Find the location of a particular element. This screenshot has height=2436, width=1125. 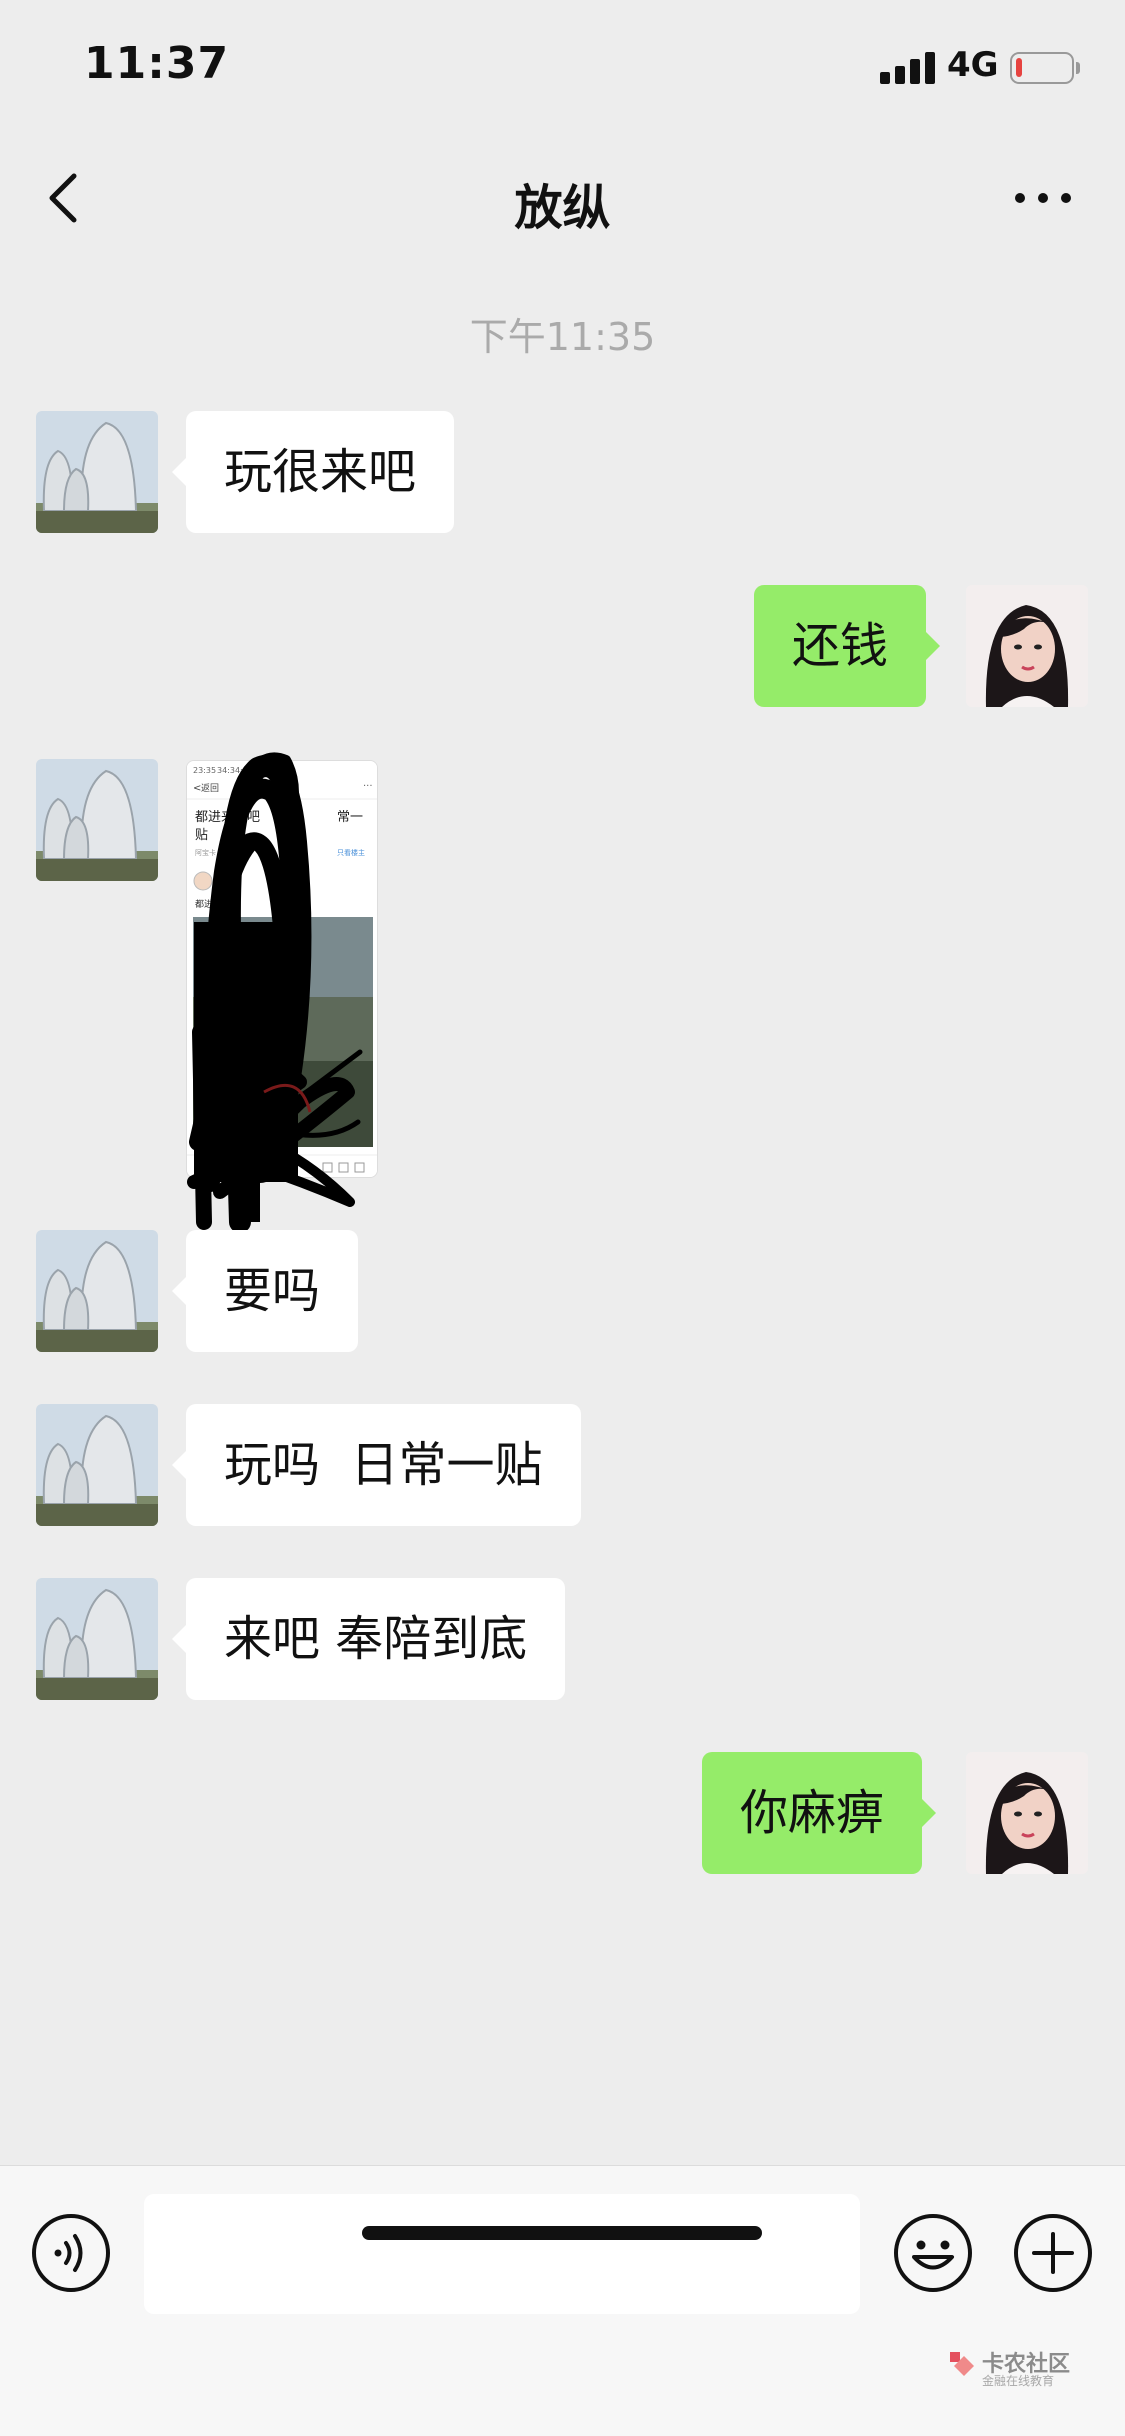

plus-icon is located at coordinates (1053, 2253).